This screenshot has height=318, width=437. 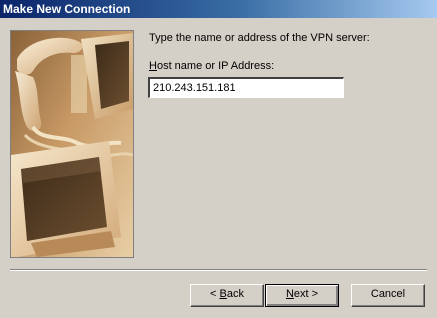 What do you see at coordinates (218, 9) in the screenshot?
I see `title-bar: Make New Connection` at bounding box center [218, 9].